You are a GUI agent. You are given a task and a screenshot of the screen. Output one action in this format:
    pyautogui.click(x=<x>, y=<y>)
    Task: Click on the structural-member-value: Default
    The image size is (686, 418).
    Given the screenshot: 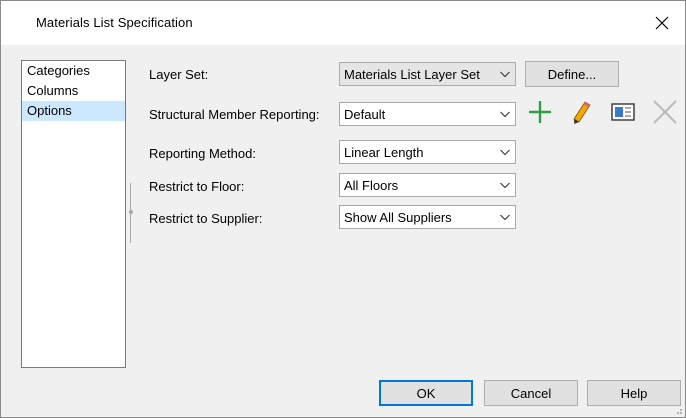 What is the action you would take?
    pyautogui.click(x=365, y=114)
    